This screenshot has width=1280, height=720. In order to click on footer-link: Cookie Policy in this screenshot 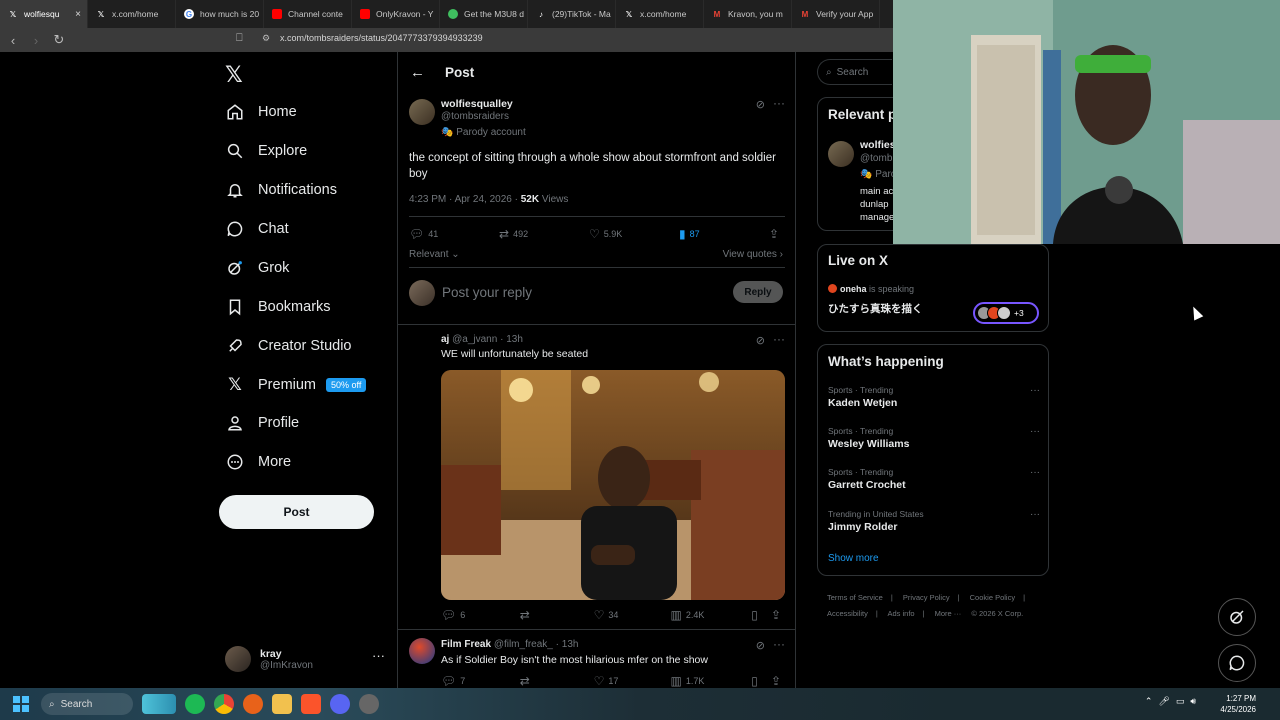, I will do `click(992, 597)`.